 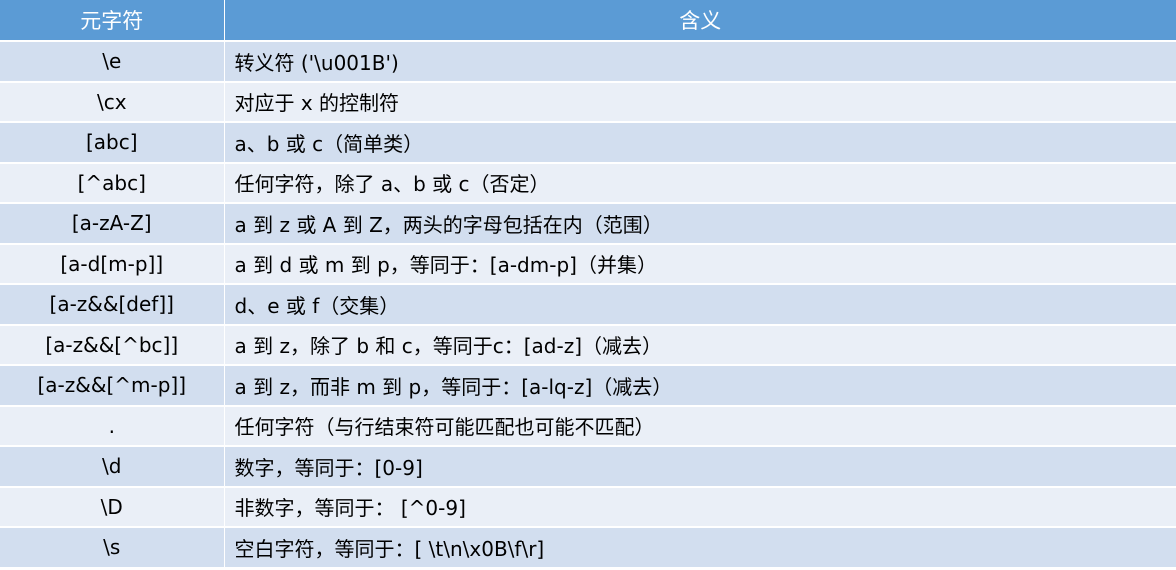 I want to click on meaning-cell: a、b 或 c（简单类）, so click(x=700, y=143).